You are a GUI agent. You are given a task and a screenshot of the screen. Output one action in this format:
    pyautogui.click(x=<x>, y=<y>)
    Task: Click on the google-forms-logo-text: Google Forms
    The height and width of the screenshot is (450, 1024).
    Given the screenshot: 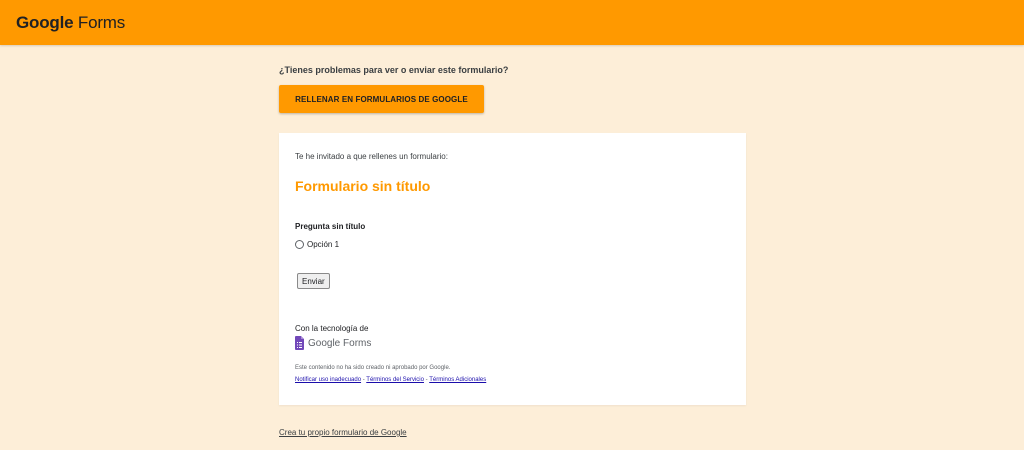 What is the action you would take?
    pyautogui.click(x=340, y=343)
    